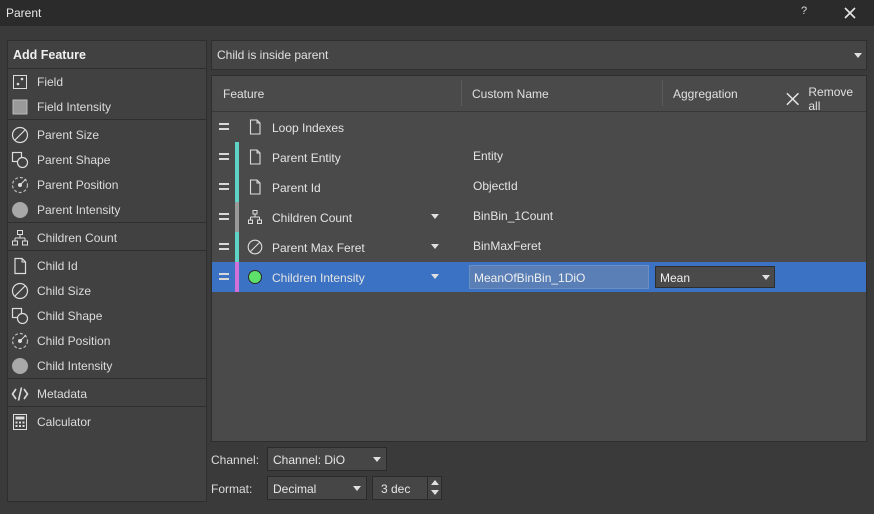 Image resolution: width=874 pixels, height=514 pixels. I want to click on add-feature-parent-position: Parent Position, so click(107, 184).